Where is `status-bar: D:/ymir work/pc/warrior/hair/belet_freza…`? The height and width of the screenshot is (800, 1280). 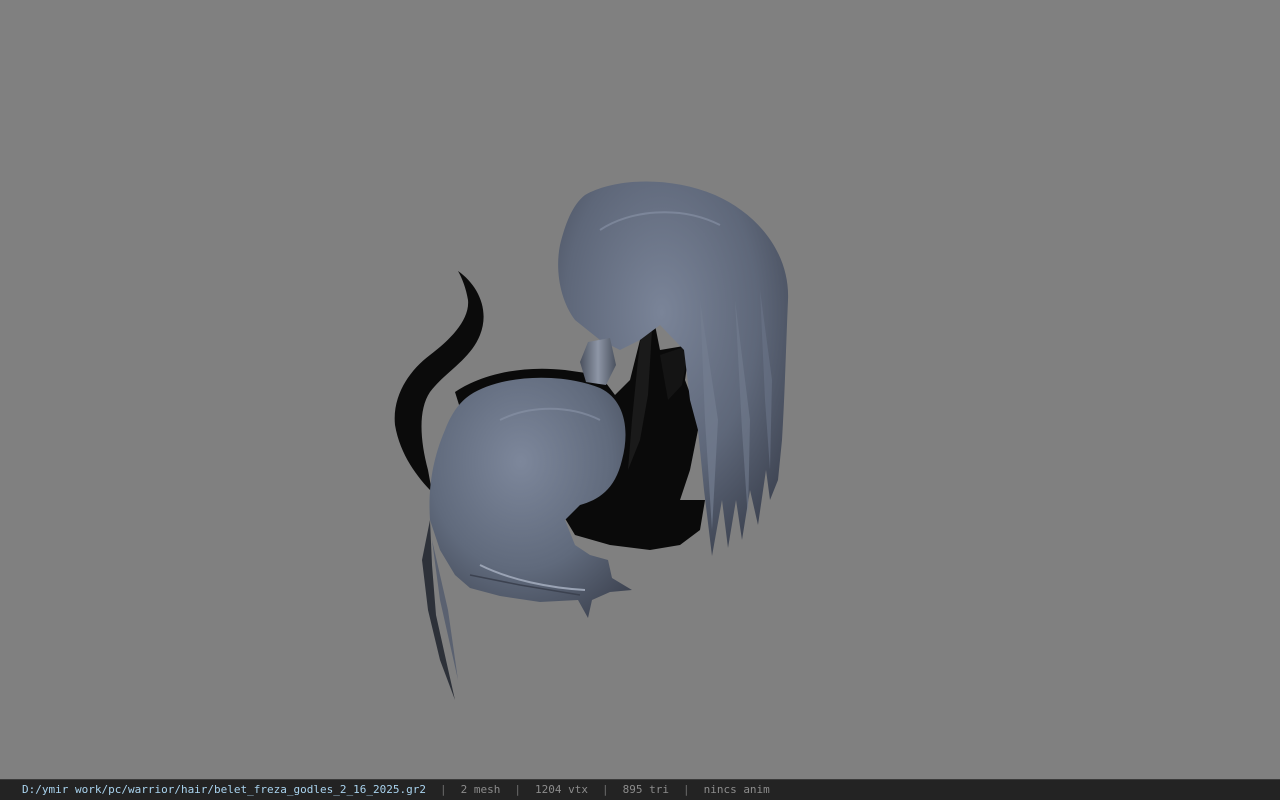 status-bar: D:/ymir work/pc/warrior/hair/belet_freza… is located at coordinates (640, 789).